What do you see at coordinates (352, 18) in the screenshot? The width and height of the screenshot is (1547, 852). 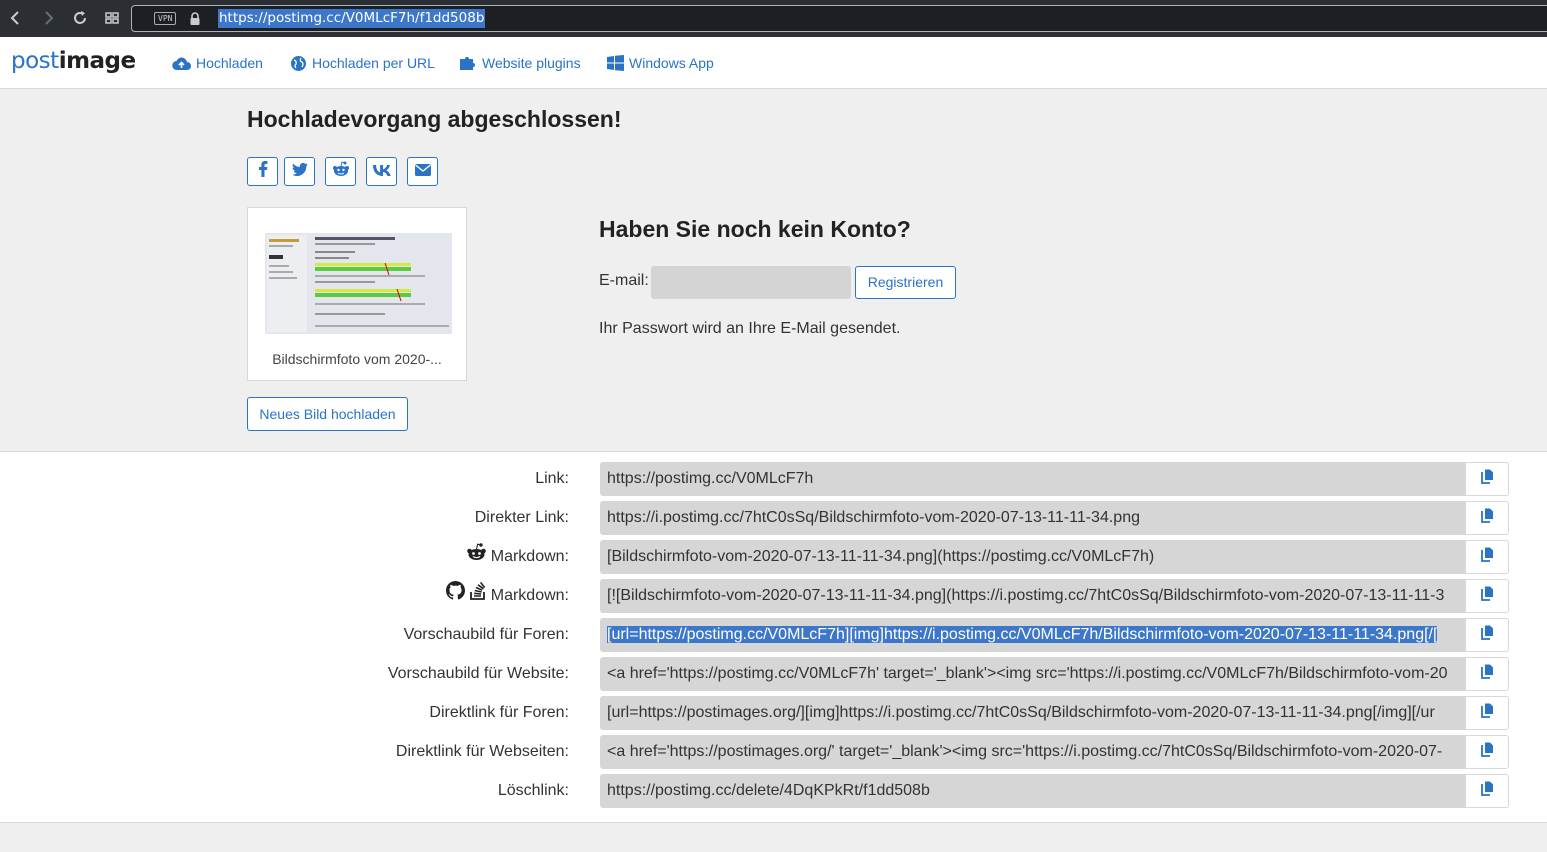 I see `url-text: https://postimg.cc/V0MLcF7h/f1dd508b` at bounding box center [352, 18].